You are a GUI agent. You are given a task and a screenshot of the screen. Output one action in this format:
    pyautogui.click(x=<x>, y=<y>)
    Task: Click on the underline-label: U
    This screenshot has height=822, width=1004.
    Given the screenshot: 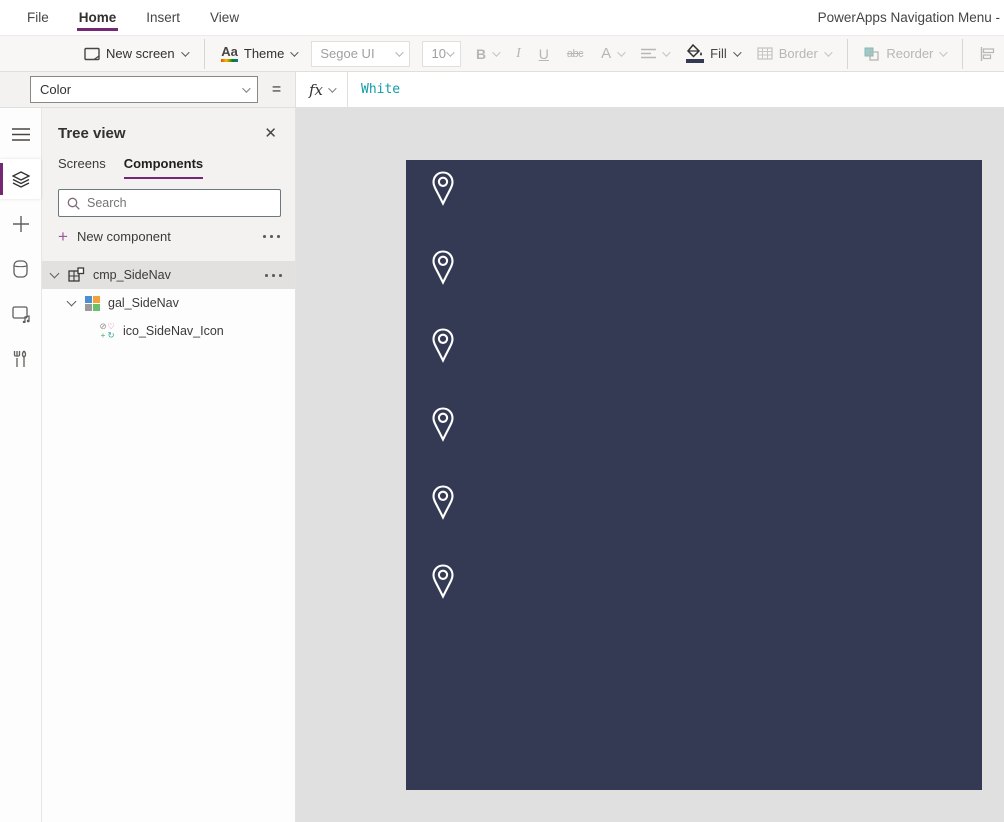 What is the action you would take?
    pyautogui.click(x=543, y=53)
    